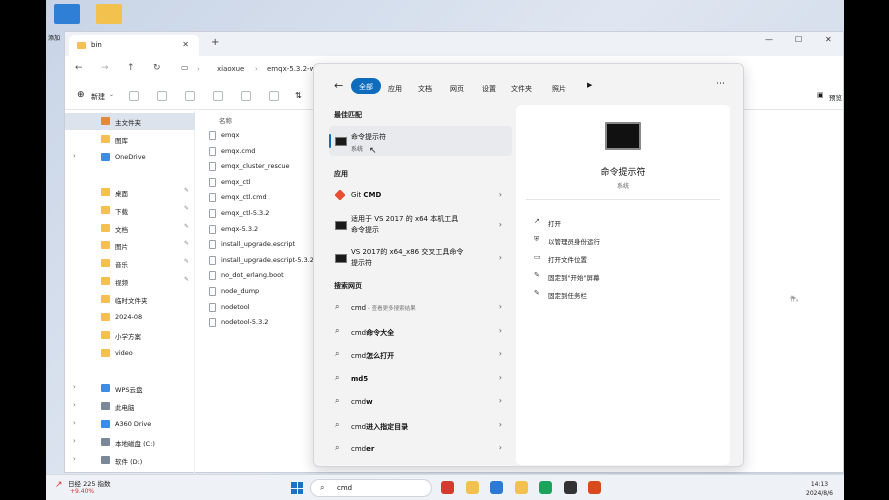  I want to click on web-suggestion: ⌕ cmd - 查看更多搜索结果 ›, so click(420, 308).